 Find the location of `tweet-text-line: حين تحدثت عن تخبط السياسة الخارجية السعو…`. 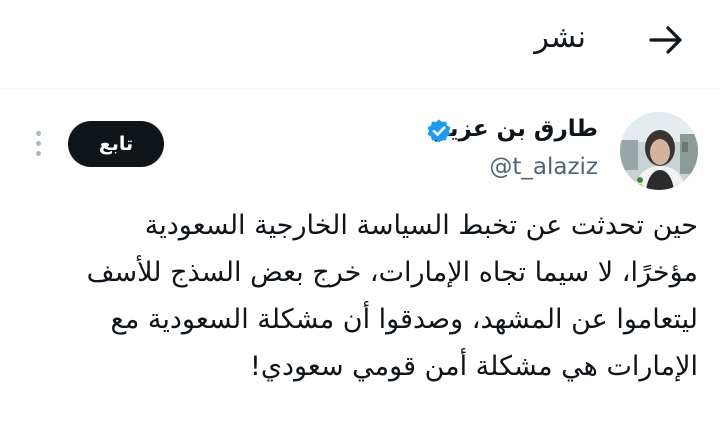

tweet-text-line: حين تحدثت عن تخبط السياسة الخارجية السعو… is located at coordinates (421, 225).